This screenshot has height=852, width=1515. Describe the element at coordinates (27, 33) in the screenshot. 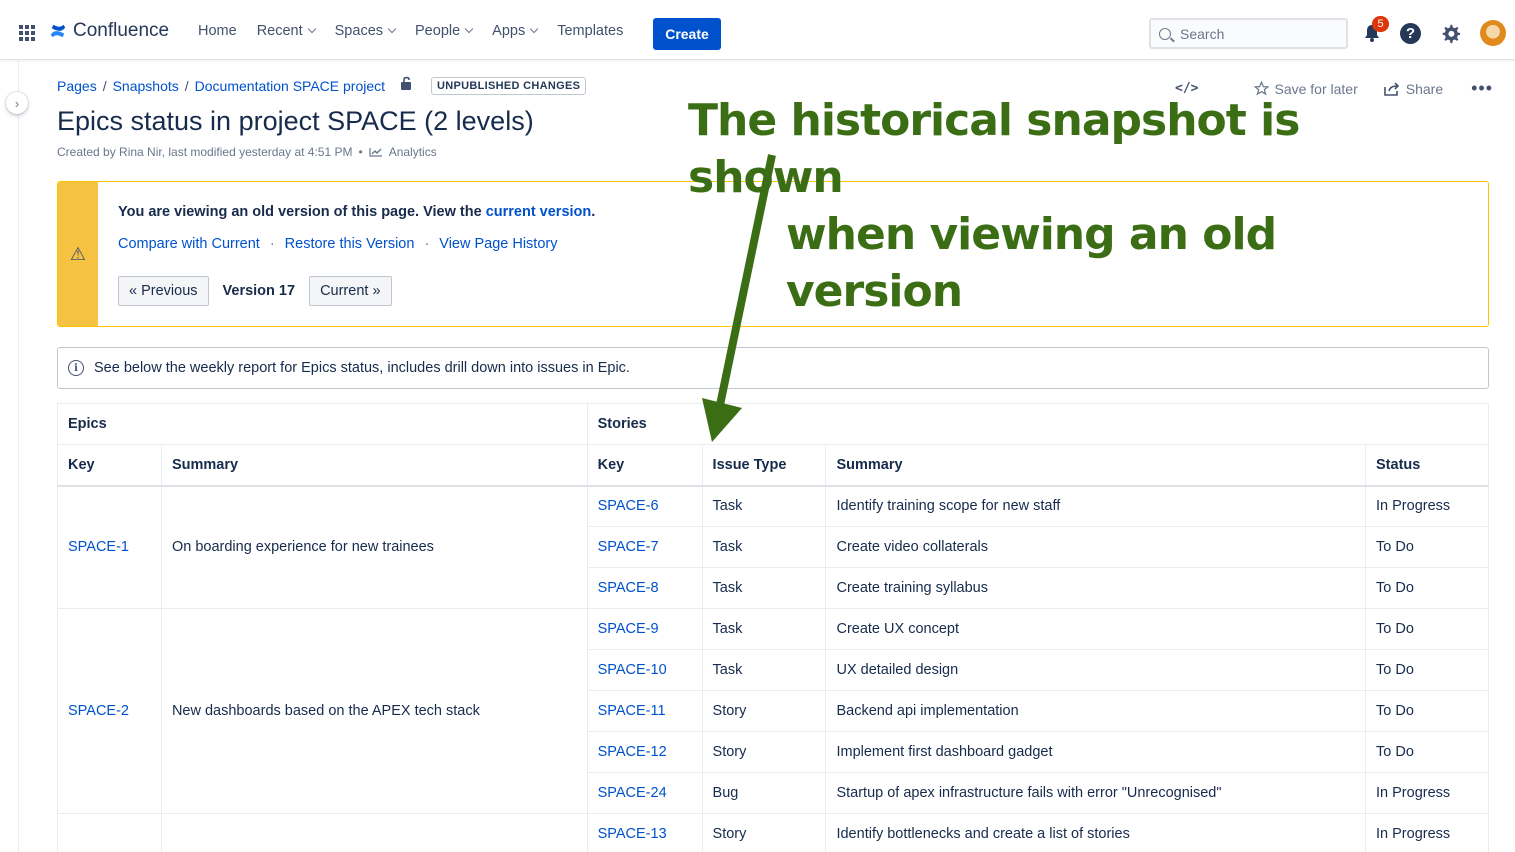

I see `app-switcher-icon` at that location.